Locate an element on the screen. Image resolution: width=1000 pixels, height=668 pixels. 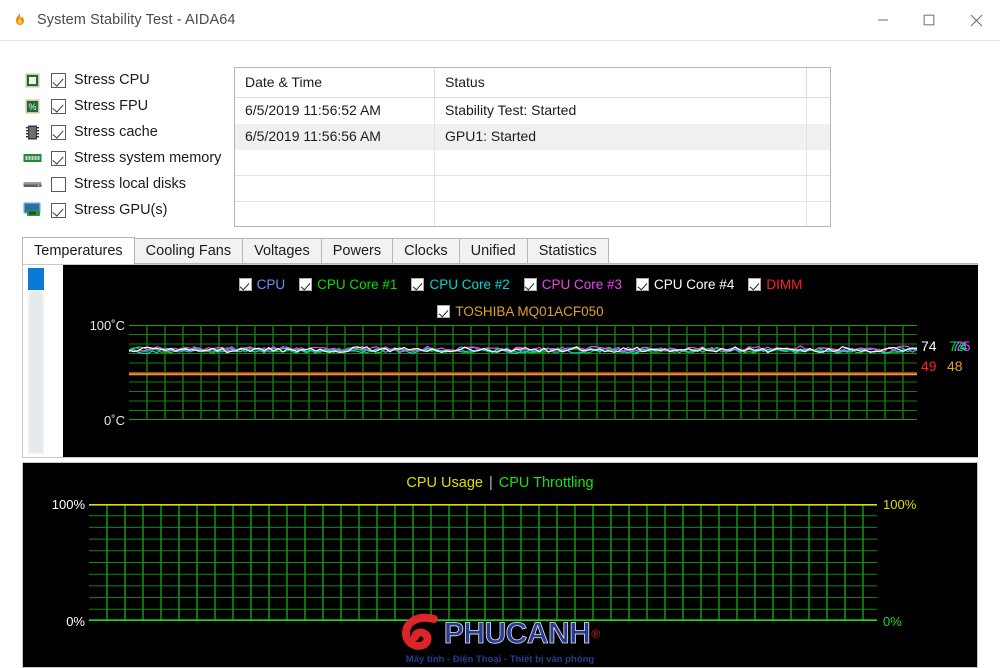
cell-datetime is located at coordinates (335, 189).